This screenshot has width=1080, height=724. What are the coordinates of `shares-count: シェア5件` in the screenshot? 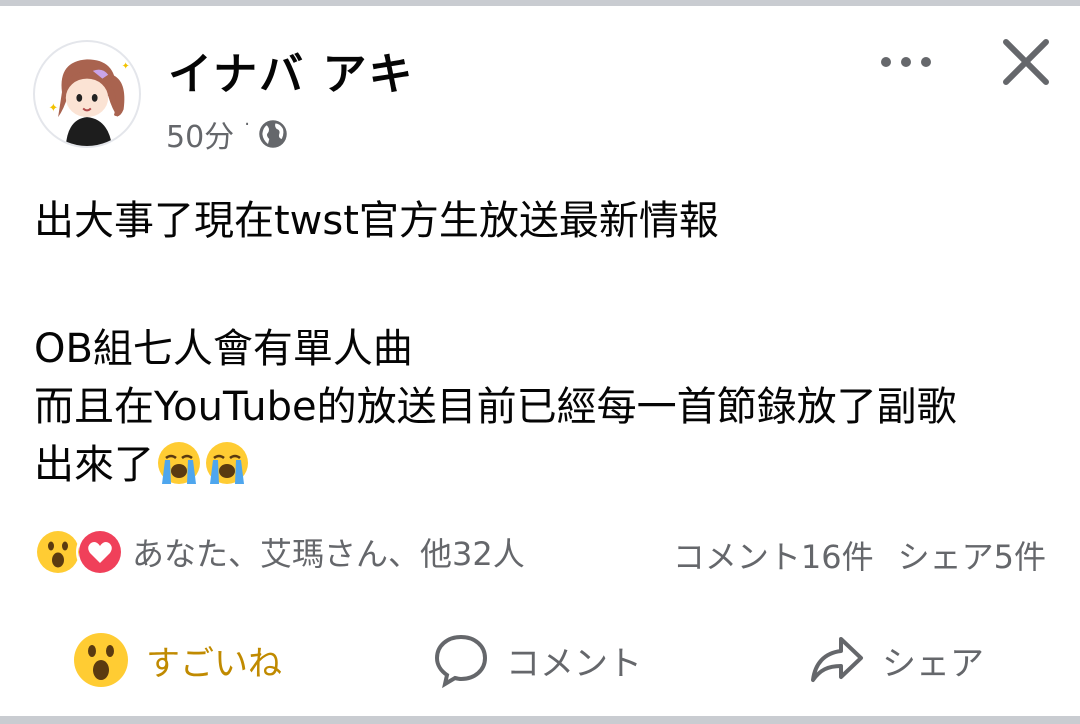 It's located at (972, 557).